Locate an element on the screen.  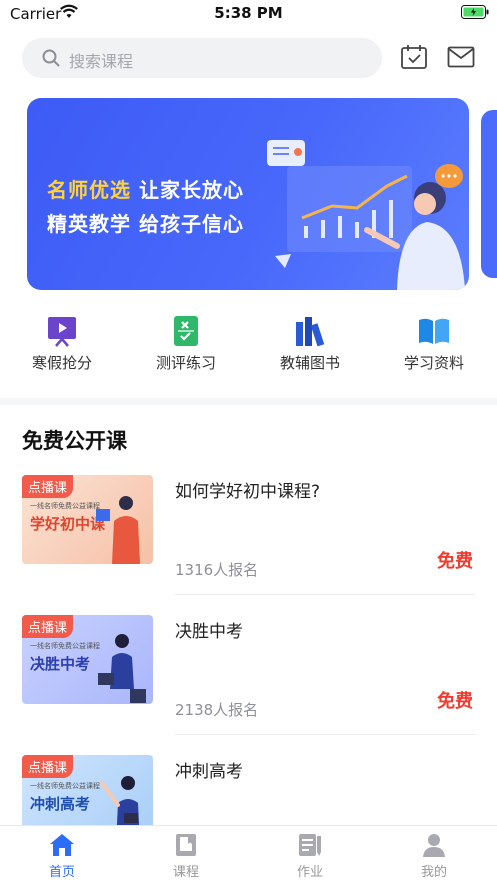
status-bar: Carrier 5:38 PM is located at coordinates (248, 14).